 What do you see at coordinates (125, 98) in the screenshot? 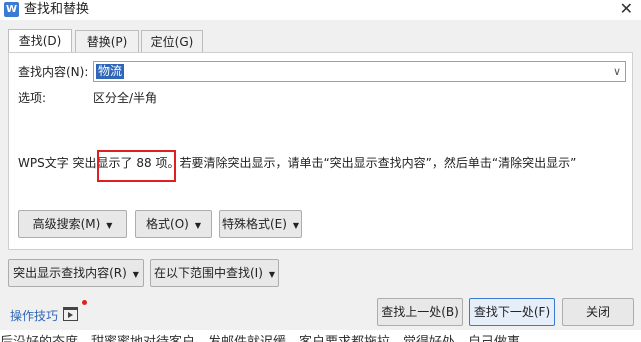
I see `options-value: 区分全/半角` at bounding box center [125, 98].